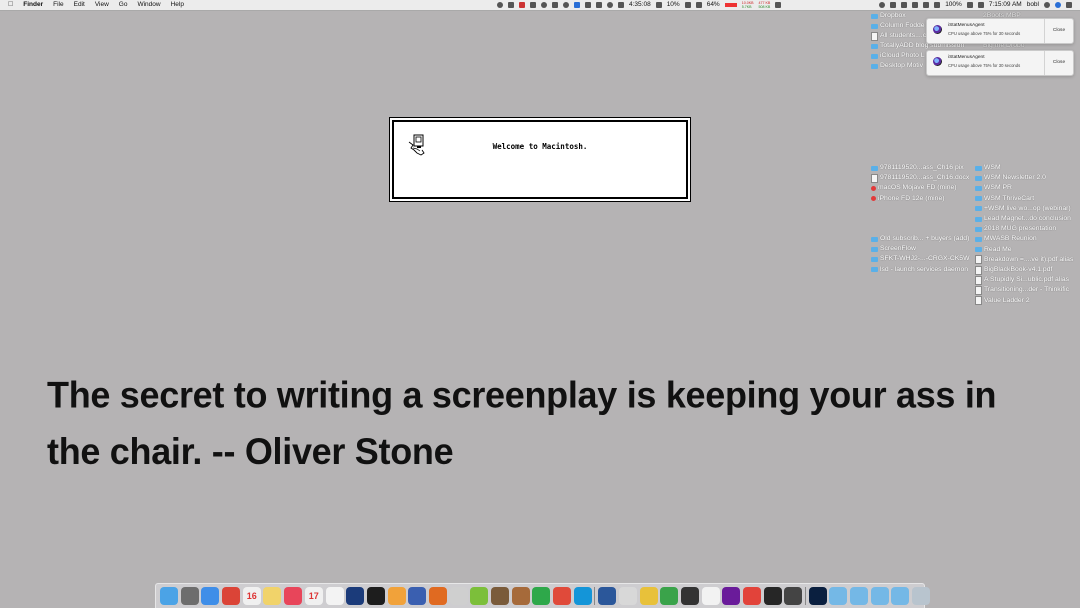  Describe the element at coordinates (417, 596) in the screenshot. I see `teams-icon` at that location.